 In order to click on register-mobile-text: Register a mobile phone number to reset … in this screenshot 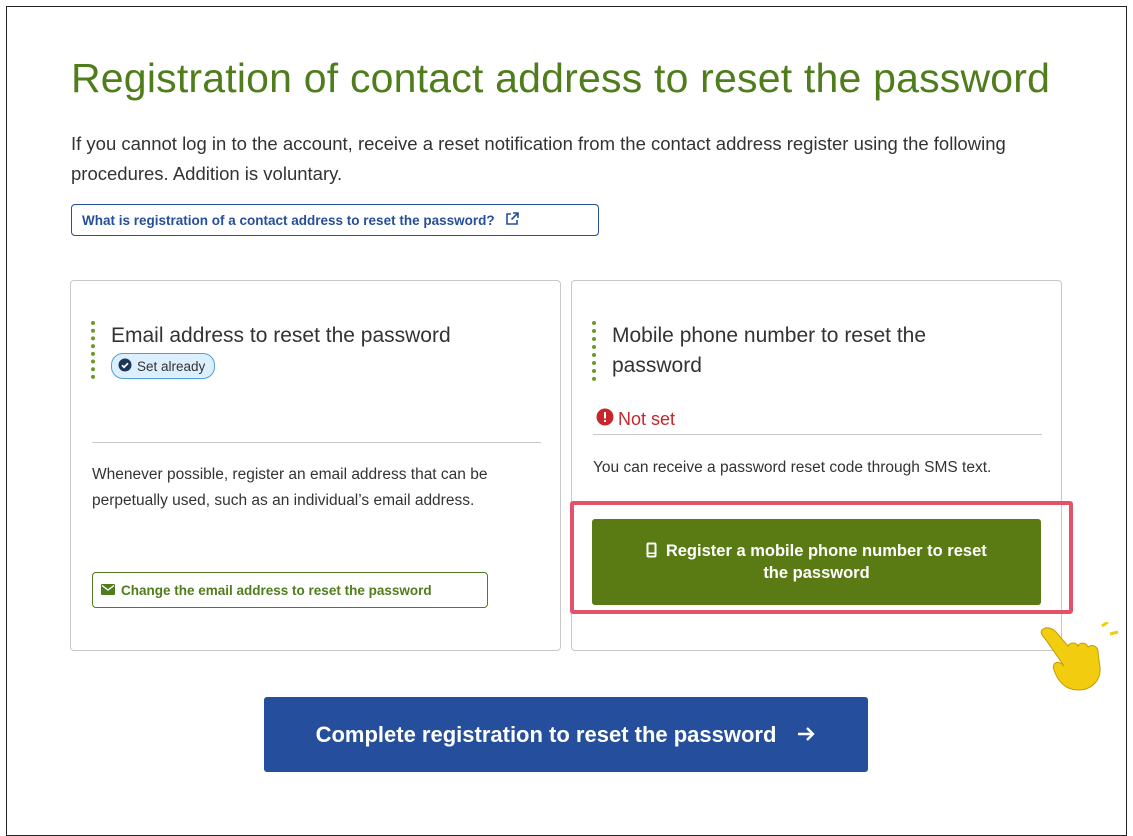, I will do `click(826, 562)`.